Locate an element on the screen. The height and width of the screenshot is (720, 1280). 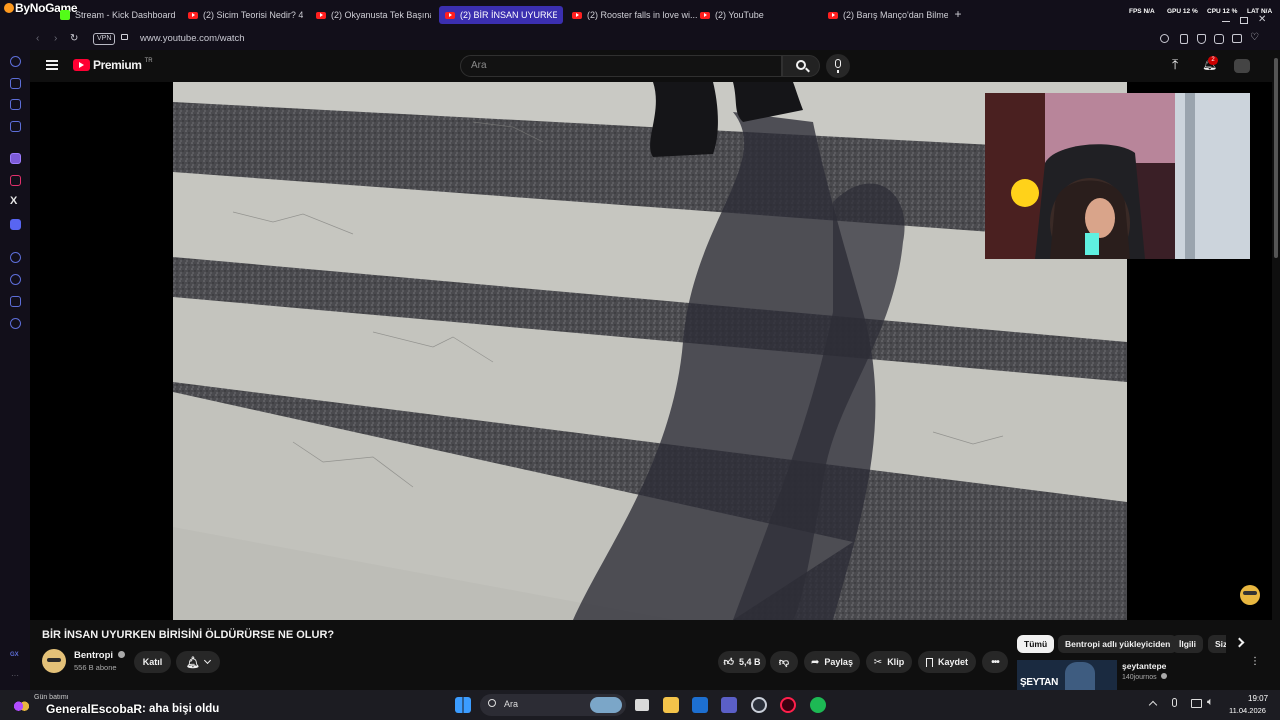
avatar is located at coordinates (1242, 66).